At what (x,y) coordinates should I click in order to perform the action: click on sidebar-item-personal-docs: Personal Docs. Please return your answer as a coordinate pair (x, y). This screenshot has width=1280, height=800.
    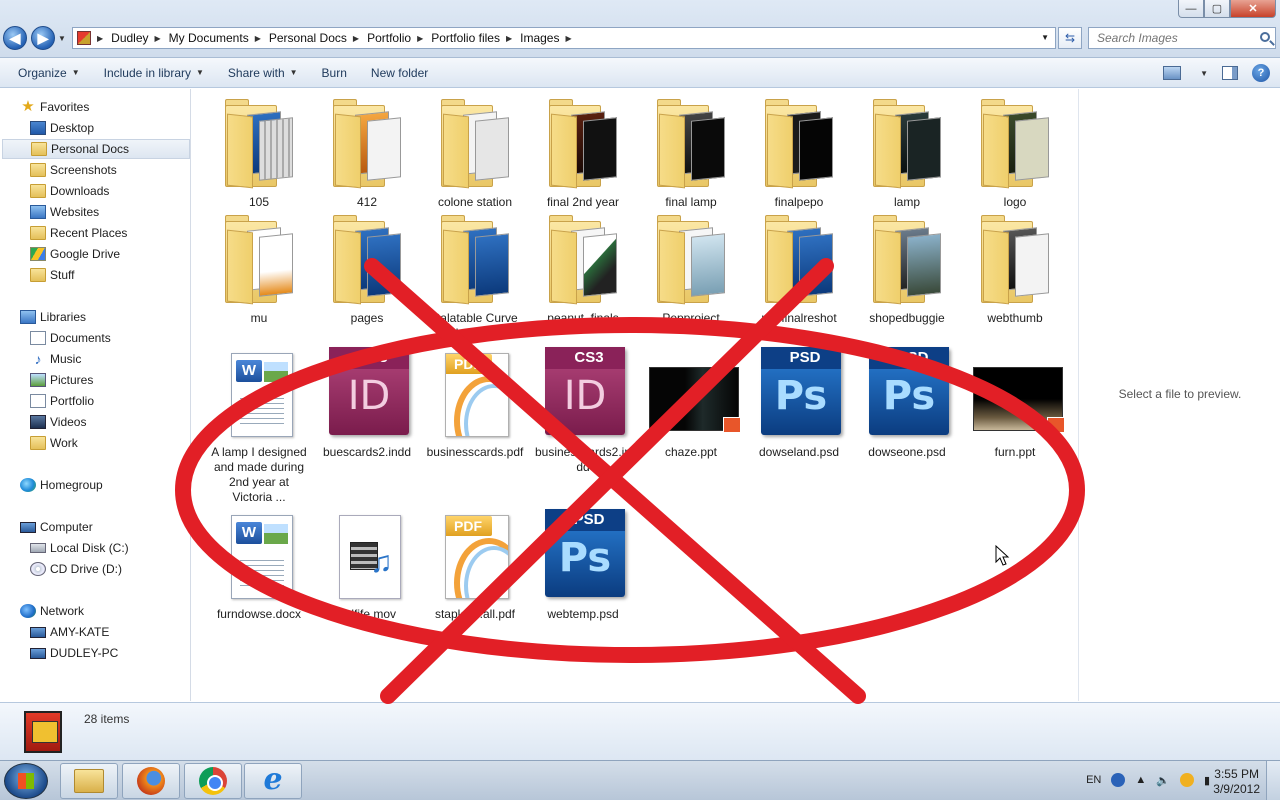
    Looking at the image, I should click on (96, 149).